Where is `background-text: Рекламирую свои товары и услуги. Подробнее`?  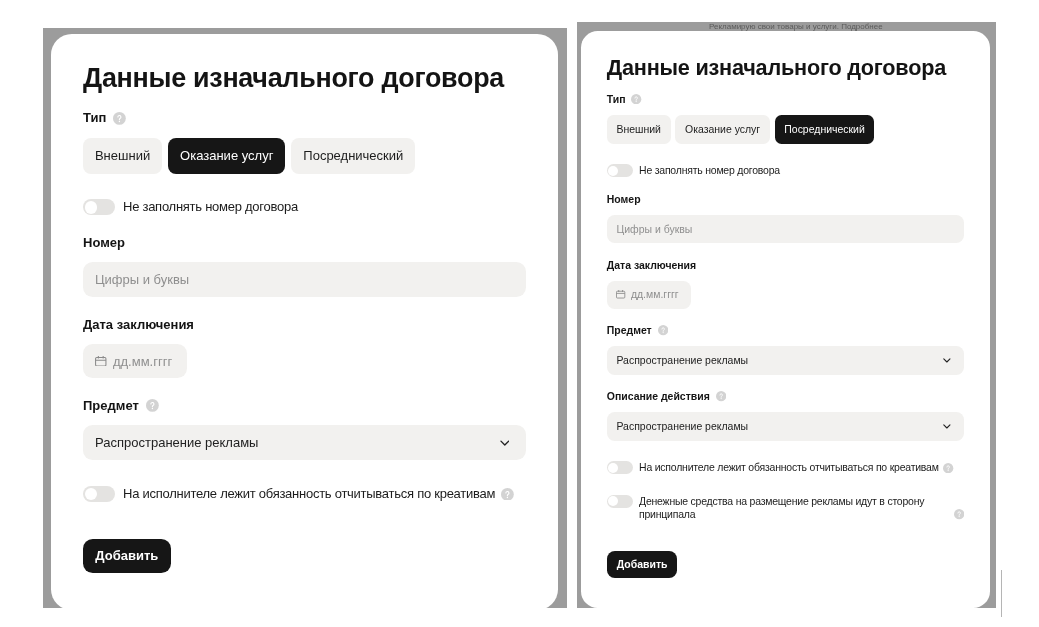
background-text: Рекламирую свои товары и услуги. Подробнее is located at coordinates (796, 26).